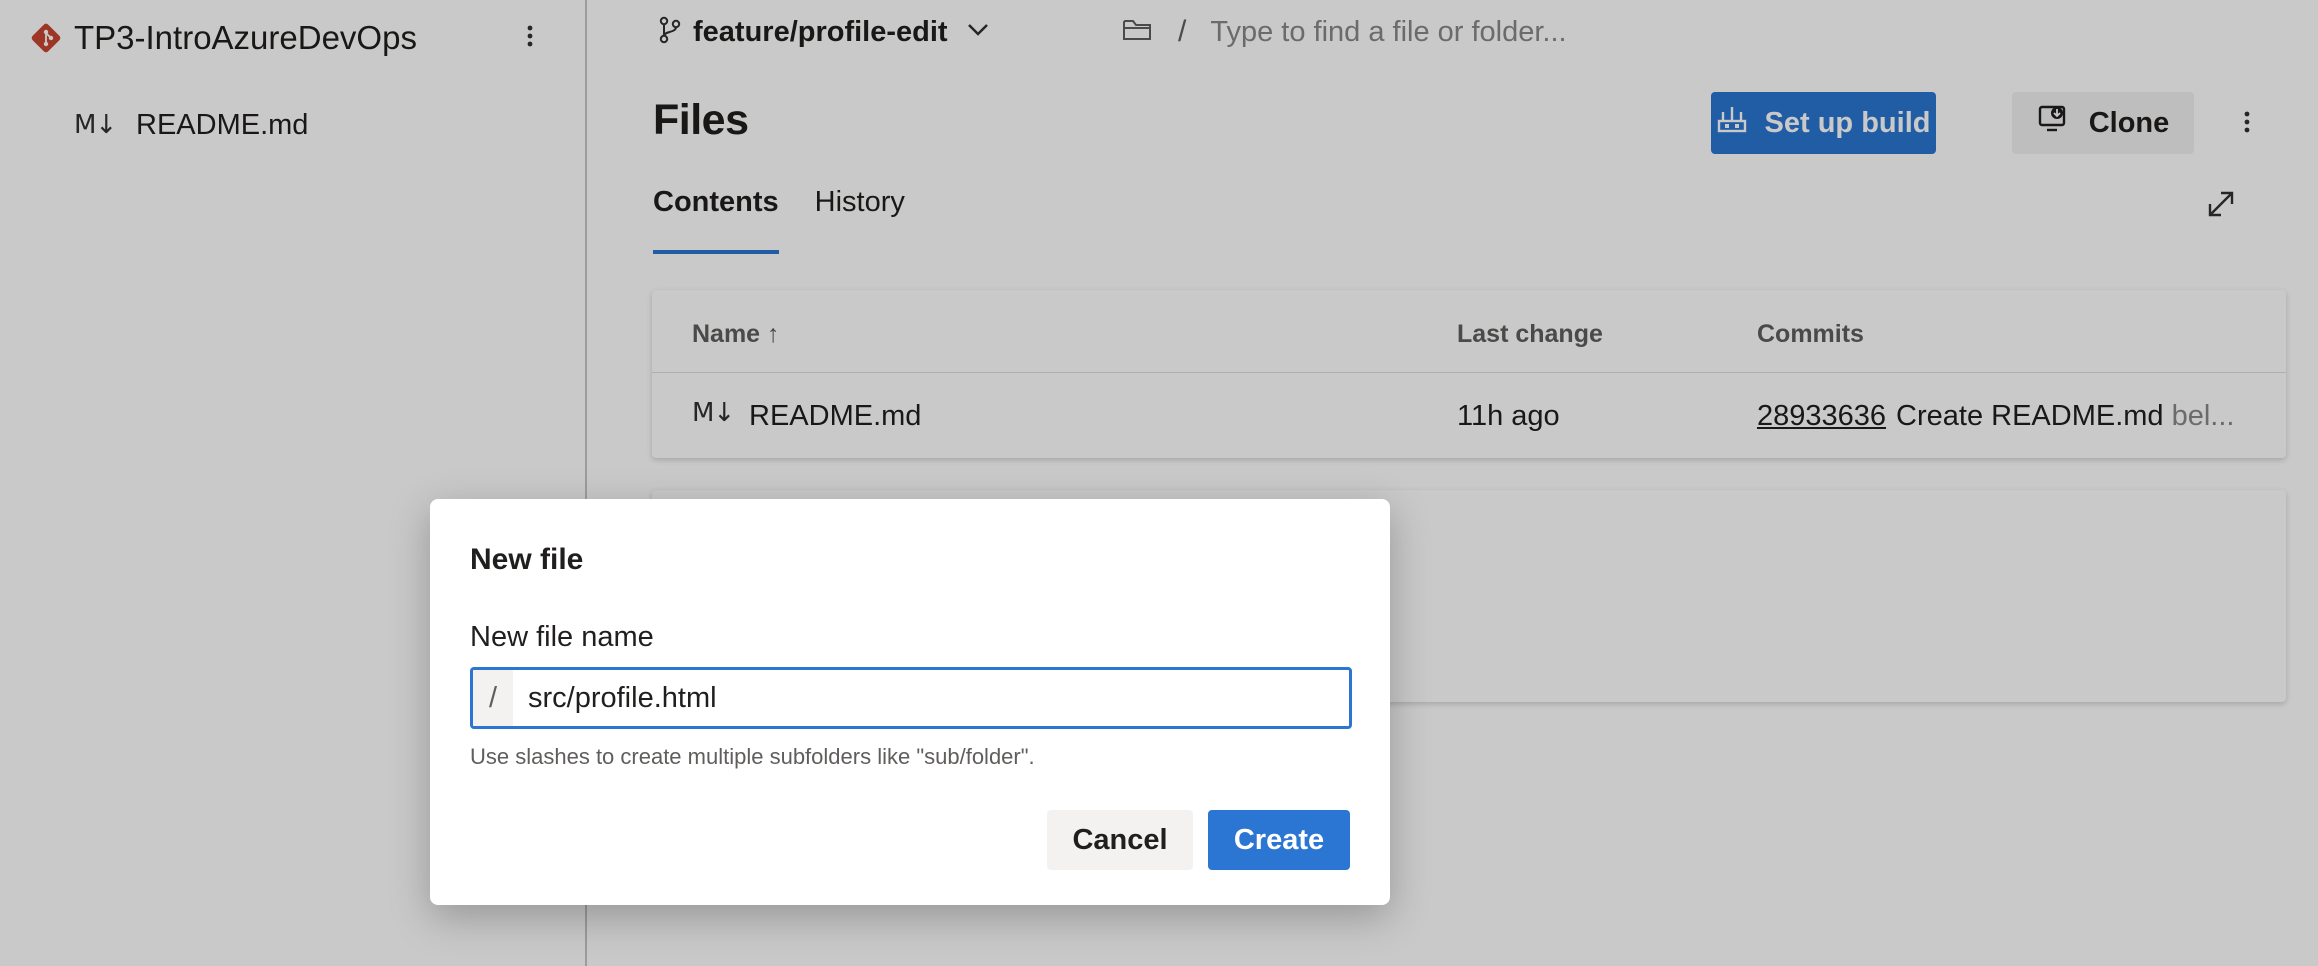  Describe the element at coordinates (1279, 840) in the screenshot. I see `create-button: Create` at that location.